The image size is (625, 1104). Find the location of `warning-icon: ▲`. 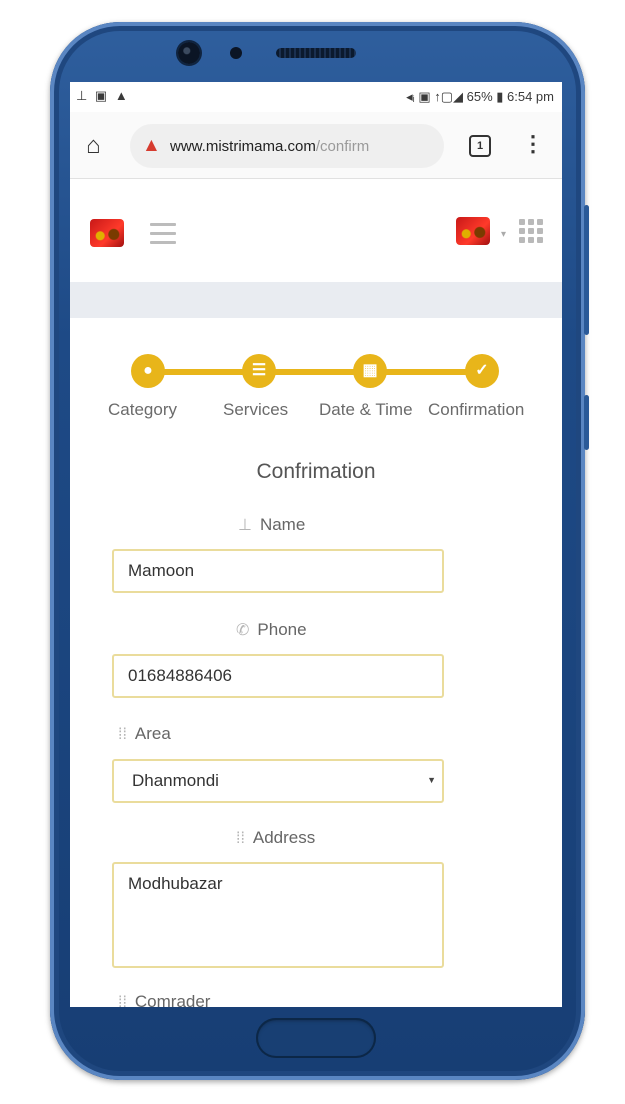

warning-icon: ▲ is located at coordinates (151, 146).